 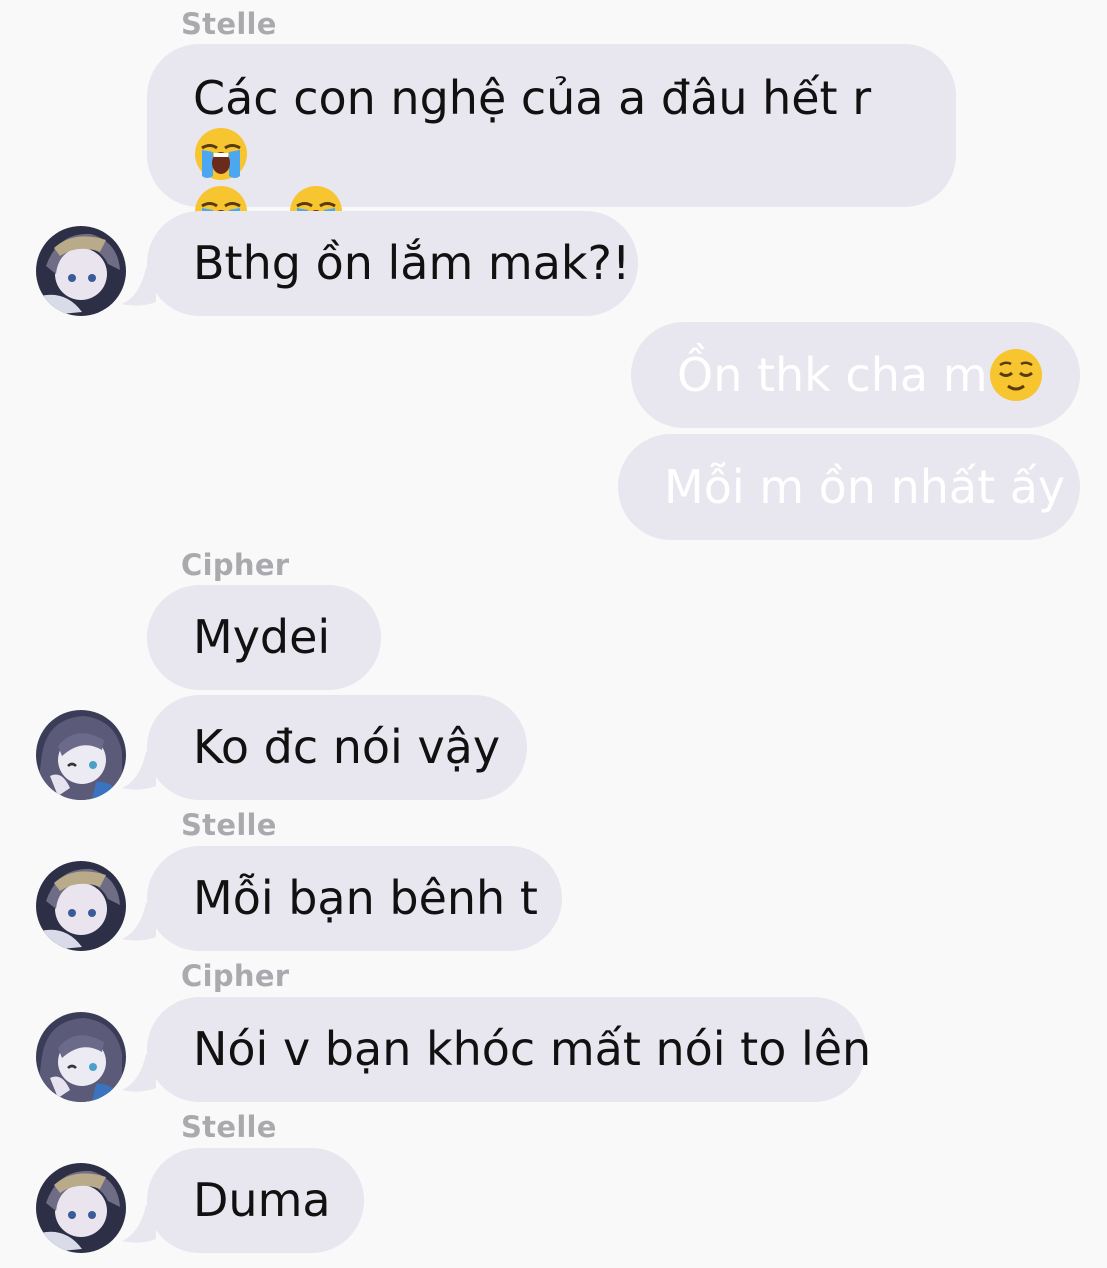 I want to click on message-bubble: Bthg ồn lắm mak?!, so click(x=392, y=263).